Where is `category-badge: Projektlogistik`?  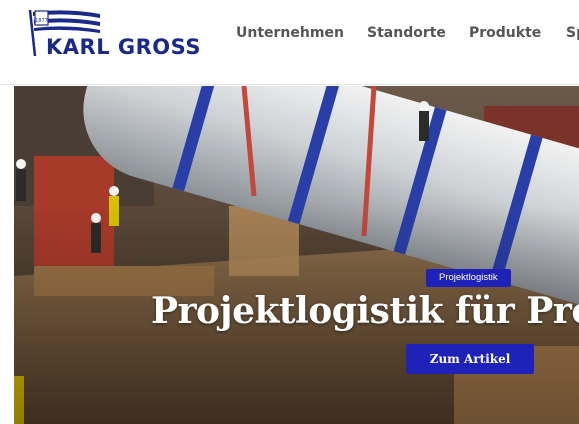
category-badge: Projektlogistik is located at coordinates (468, 278).